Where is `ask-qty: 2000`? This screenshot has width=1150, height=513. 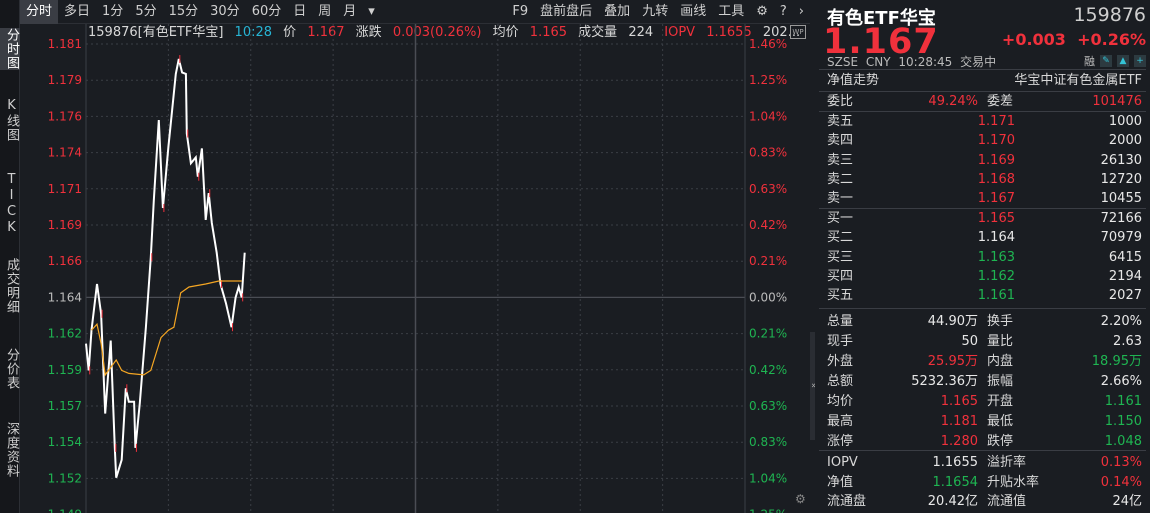
ask-qty: 2000 is located at coordinates (1125, 141).